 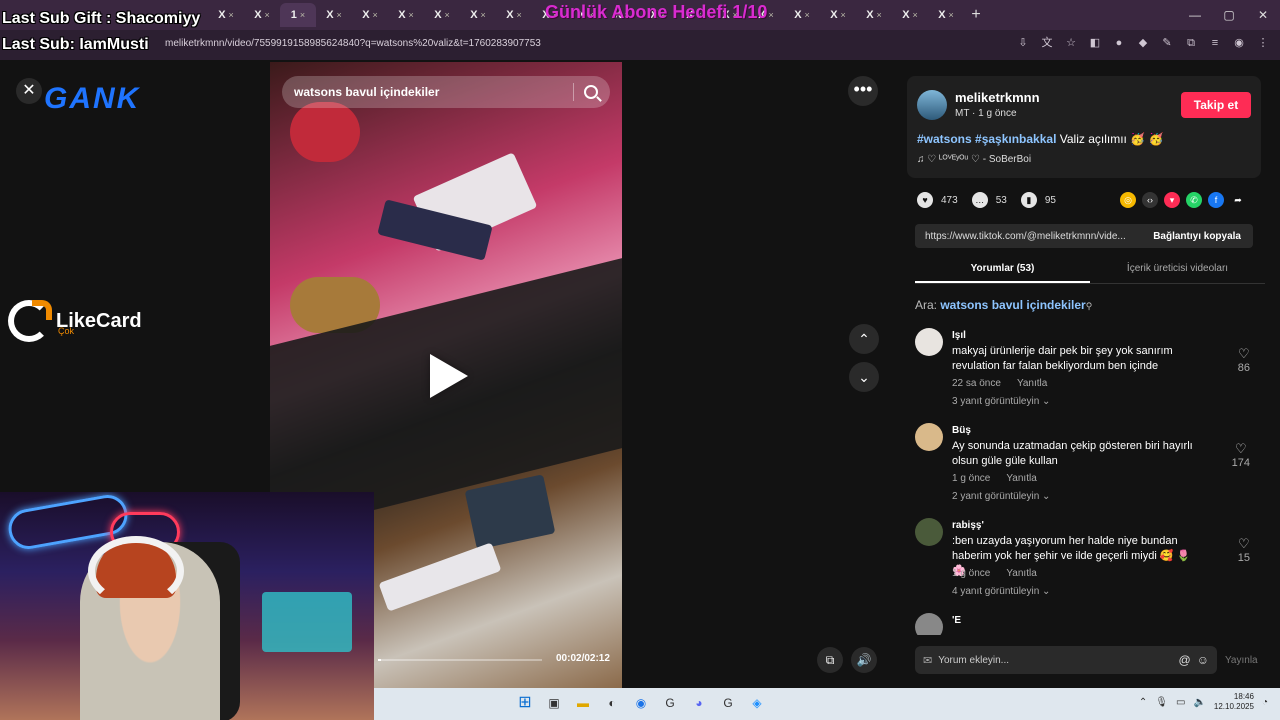 What do you see at coordinates (1002, 270) in the screenshot?
I see `tab-comments: Yorumlar (53)` at bounding box center [1002, 270].